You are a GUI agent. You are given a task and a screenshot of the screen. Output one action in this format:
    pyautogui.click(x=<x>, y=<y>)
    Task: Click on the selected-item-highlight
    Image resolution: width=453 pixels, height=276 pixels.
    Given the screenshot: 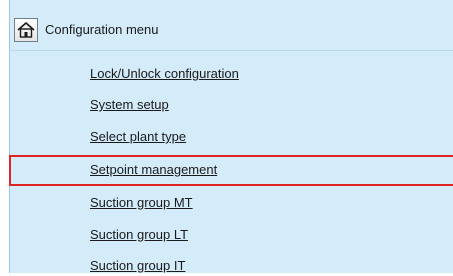 What is the action you would take?
    pyautogui.click(x=231, y=170)
    